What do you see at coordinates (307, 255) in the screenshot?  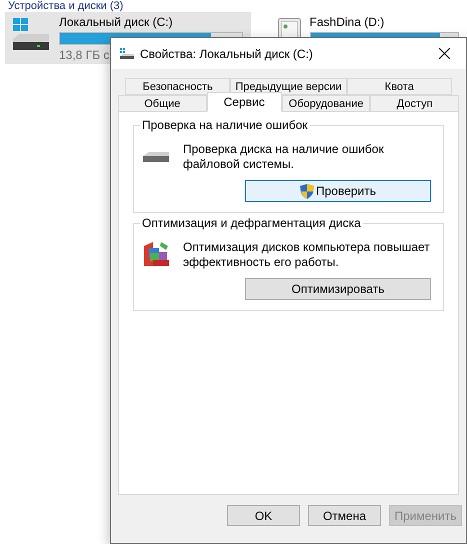 I see `group-description: Оптимизация дисков компьютера повышает эффективность его работы.` at bounding box center [307, 255].